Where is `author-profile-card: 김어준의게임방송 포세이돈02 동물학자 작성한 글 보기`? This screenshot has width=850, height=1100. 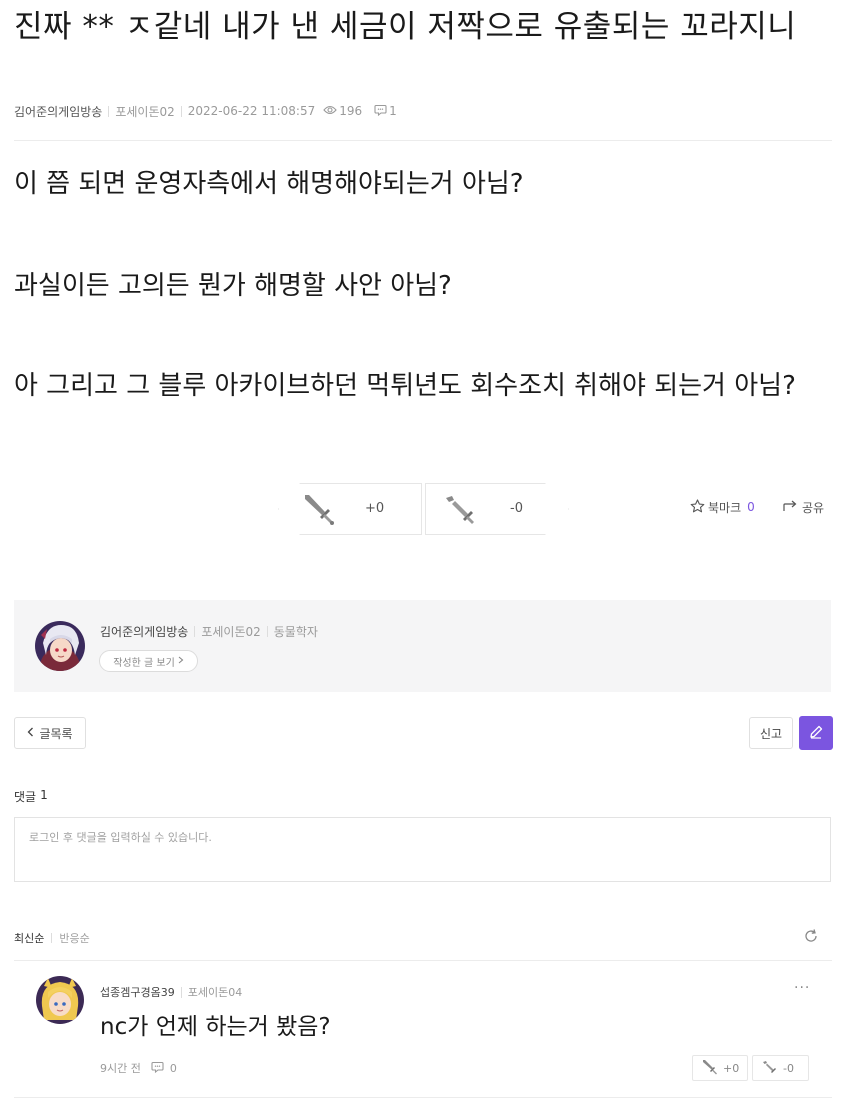 author-profile-card: 김어준의게임방송 포세이돈02 동물학자 작성한 글 보기 is located at coordinates (422, 646).